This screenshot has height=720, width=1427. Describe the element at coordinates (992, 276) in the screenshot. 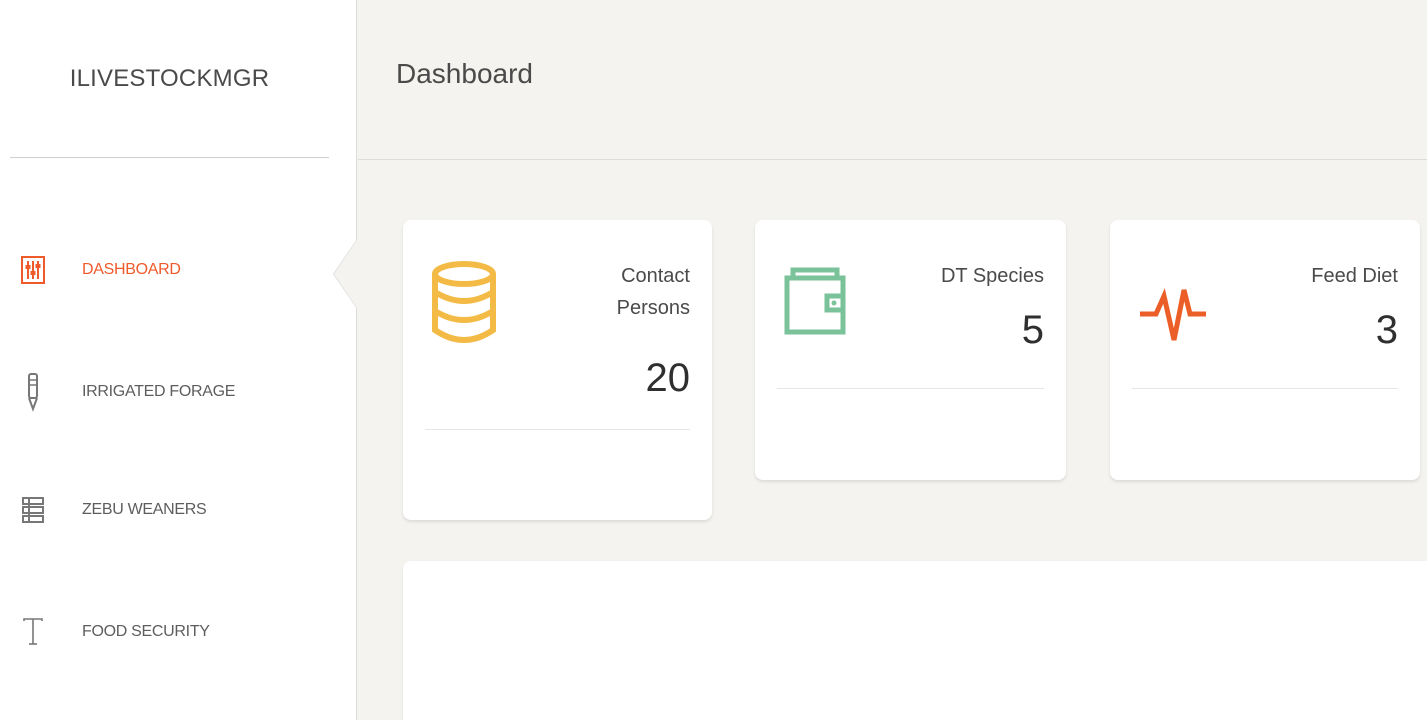

I see `stat-card-label: DT Species` at that location.